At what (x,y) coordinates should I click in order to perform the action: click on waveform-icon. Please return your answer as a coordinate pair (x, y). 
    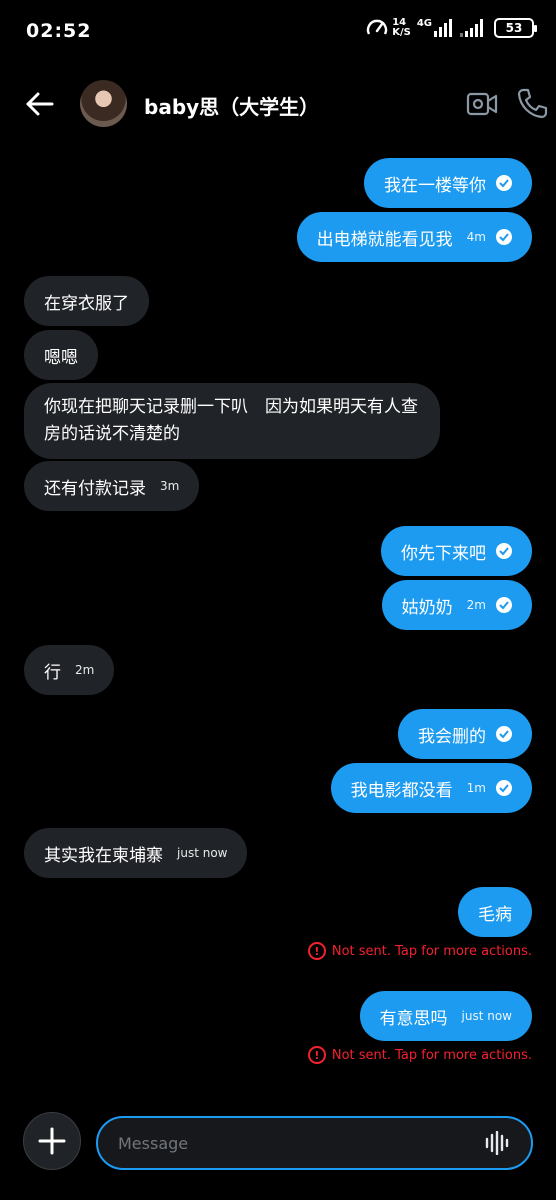
    Looking at the image, I should click on (497, 1143).